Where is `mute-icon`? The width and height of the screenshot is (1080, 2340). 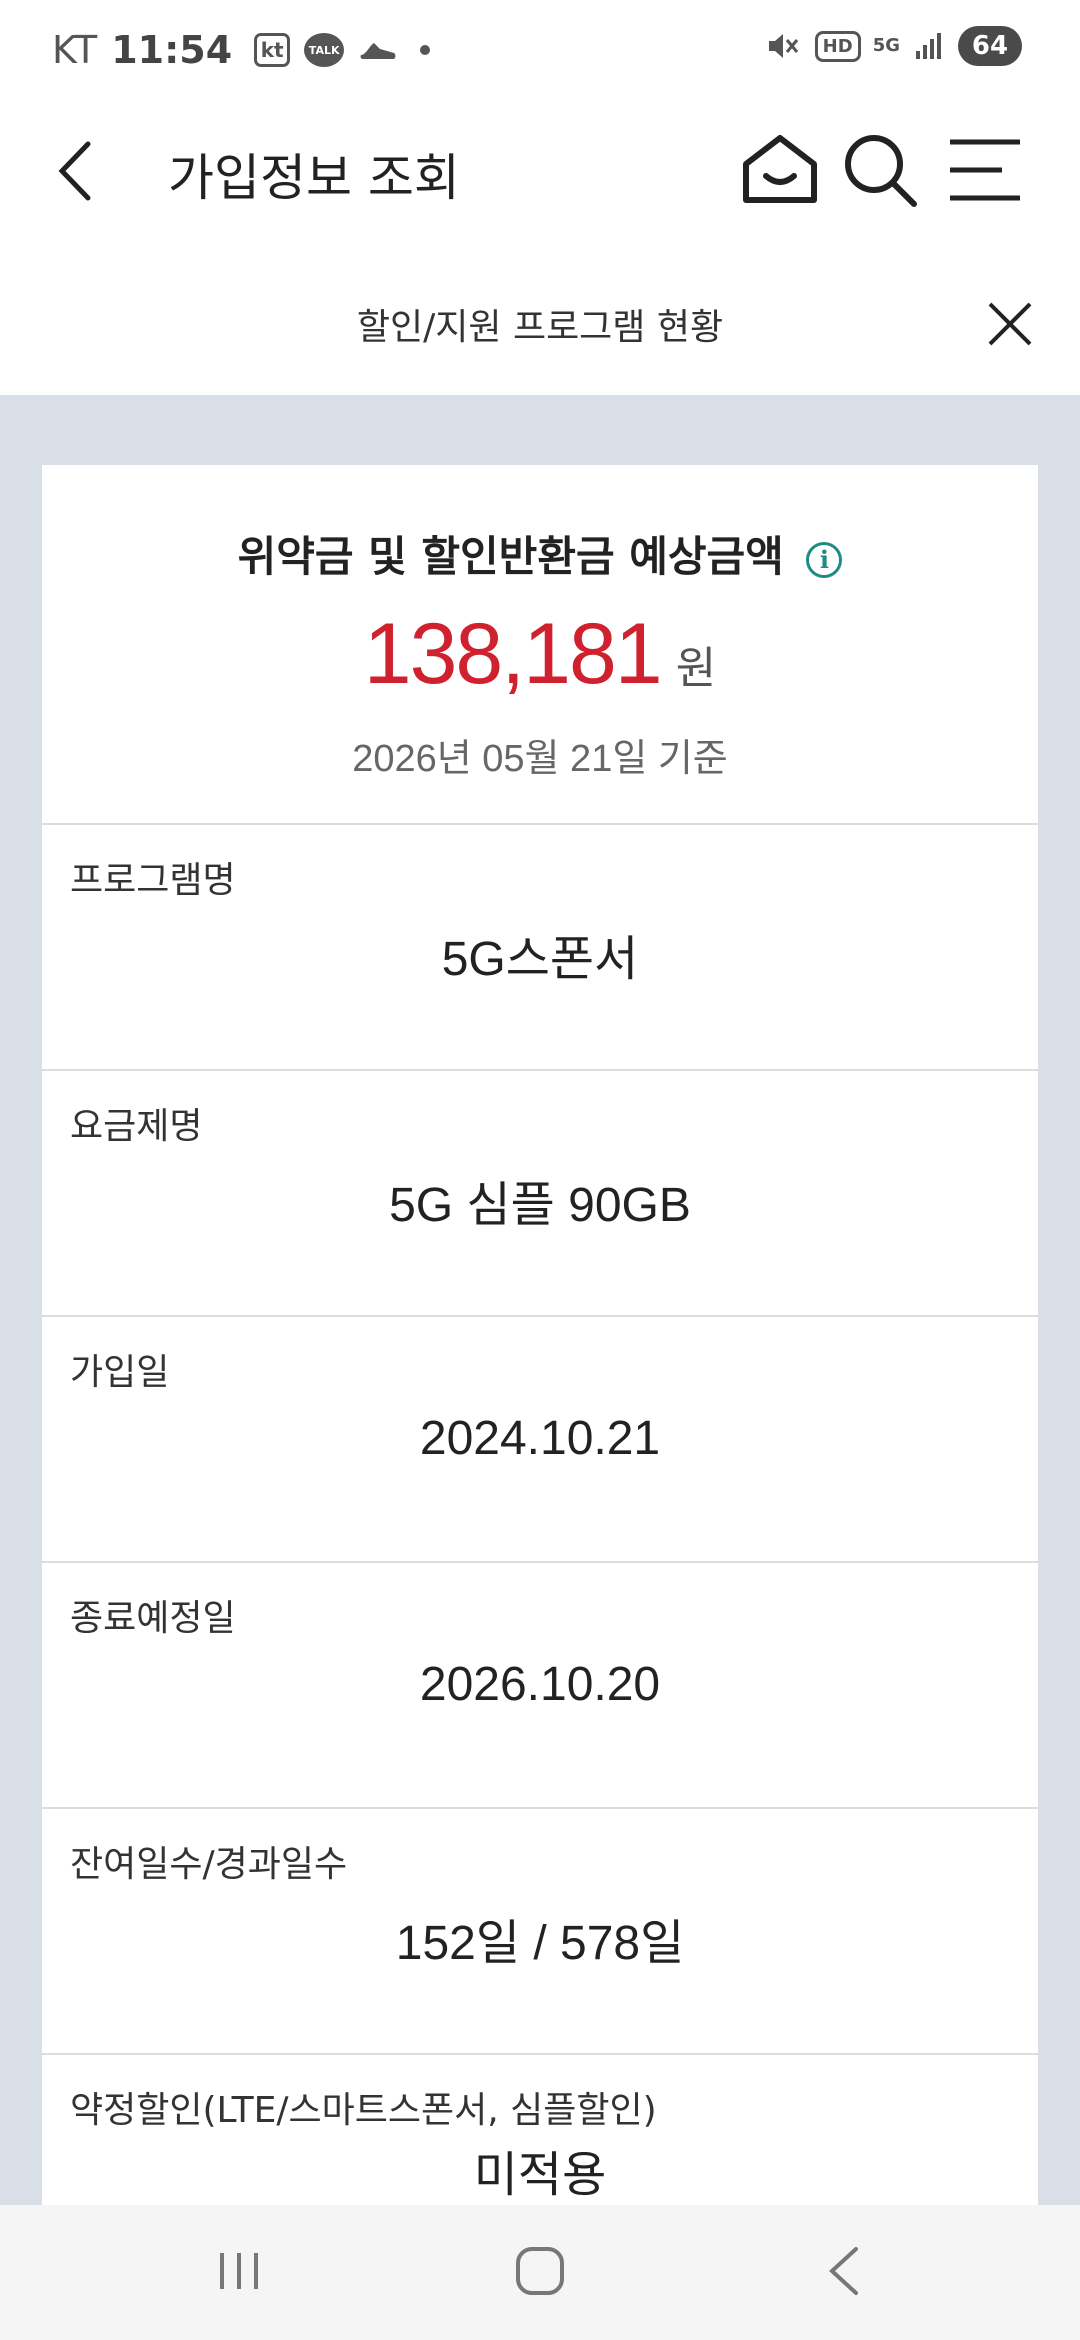 mute-icon is located at coordinates (783, 46).